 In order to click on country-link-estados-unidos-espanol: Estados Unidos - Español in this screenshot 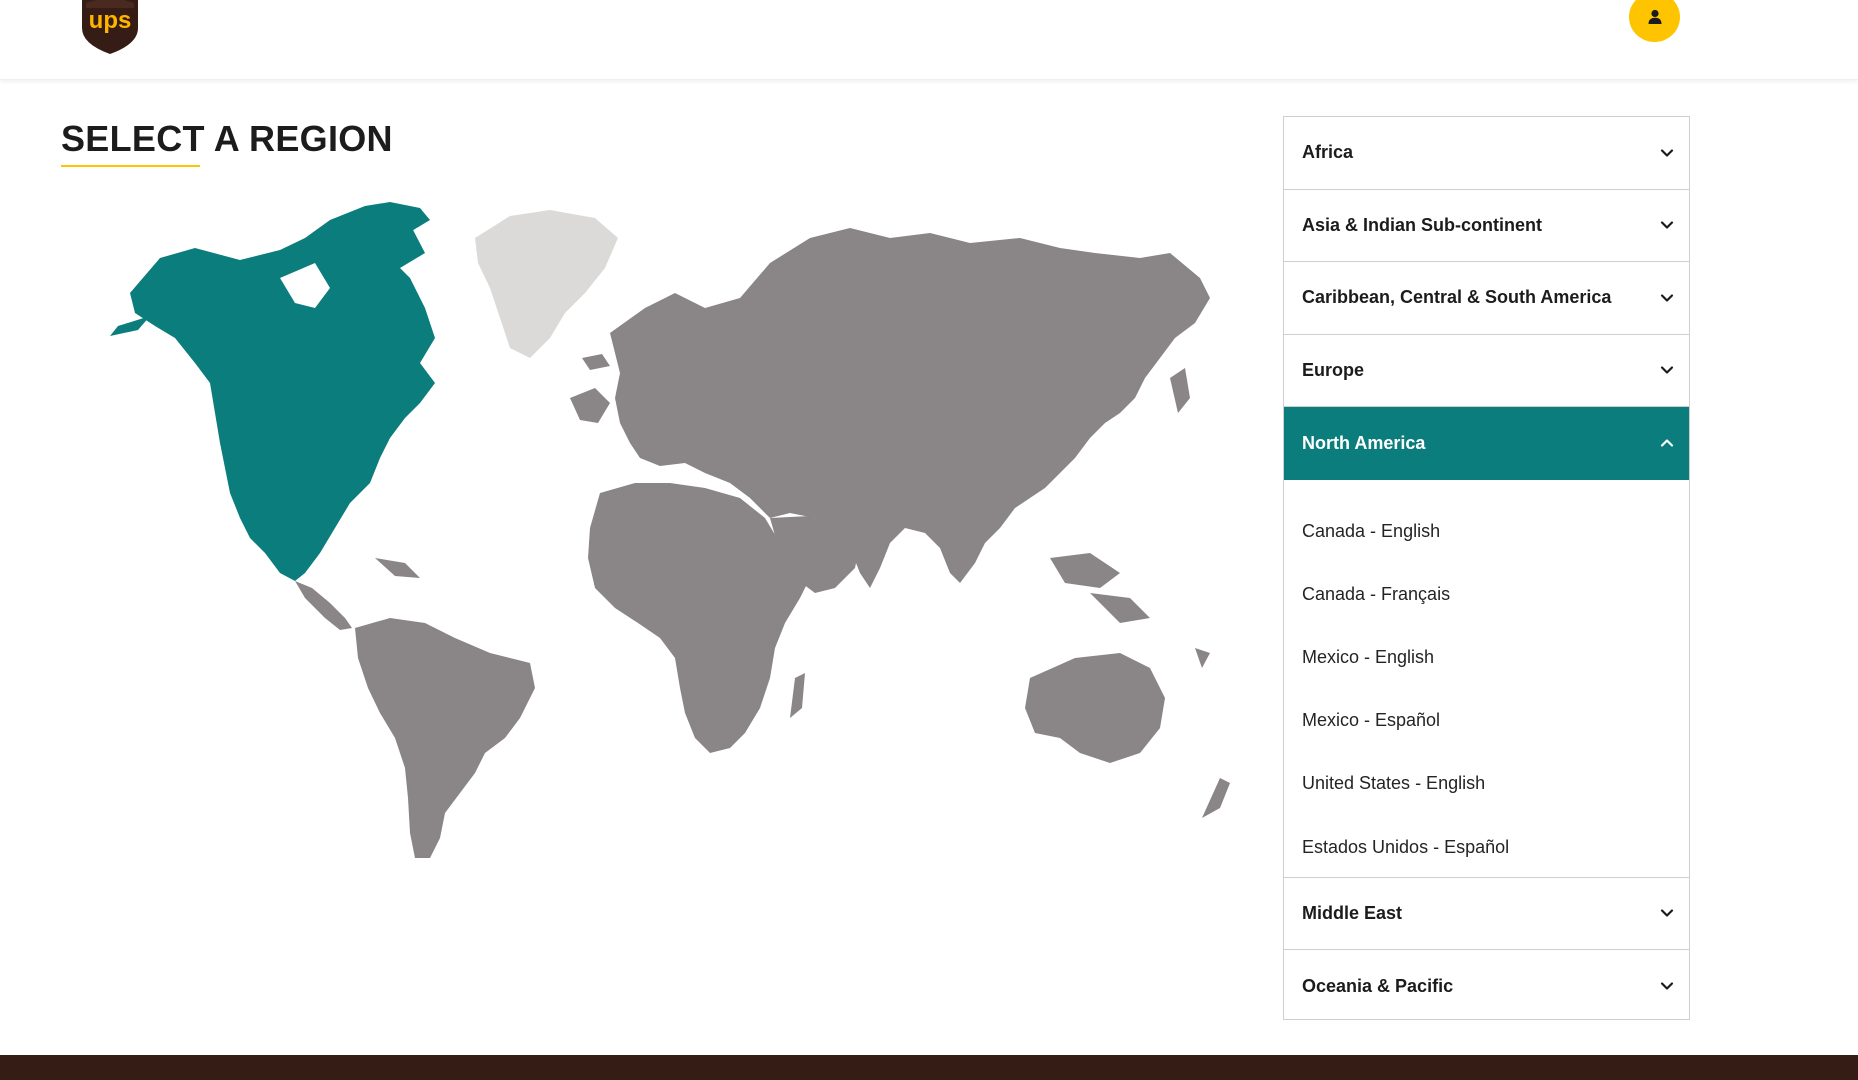, I will do `click(1486, 846)`.